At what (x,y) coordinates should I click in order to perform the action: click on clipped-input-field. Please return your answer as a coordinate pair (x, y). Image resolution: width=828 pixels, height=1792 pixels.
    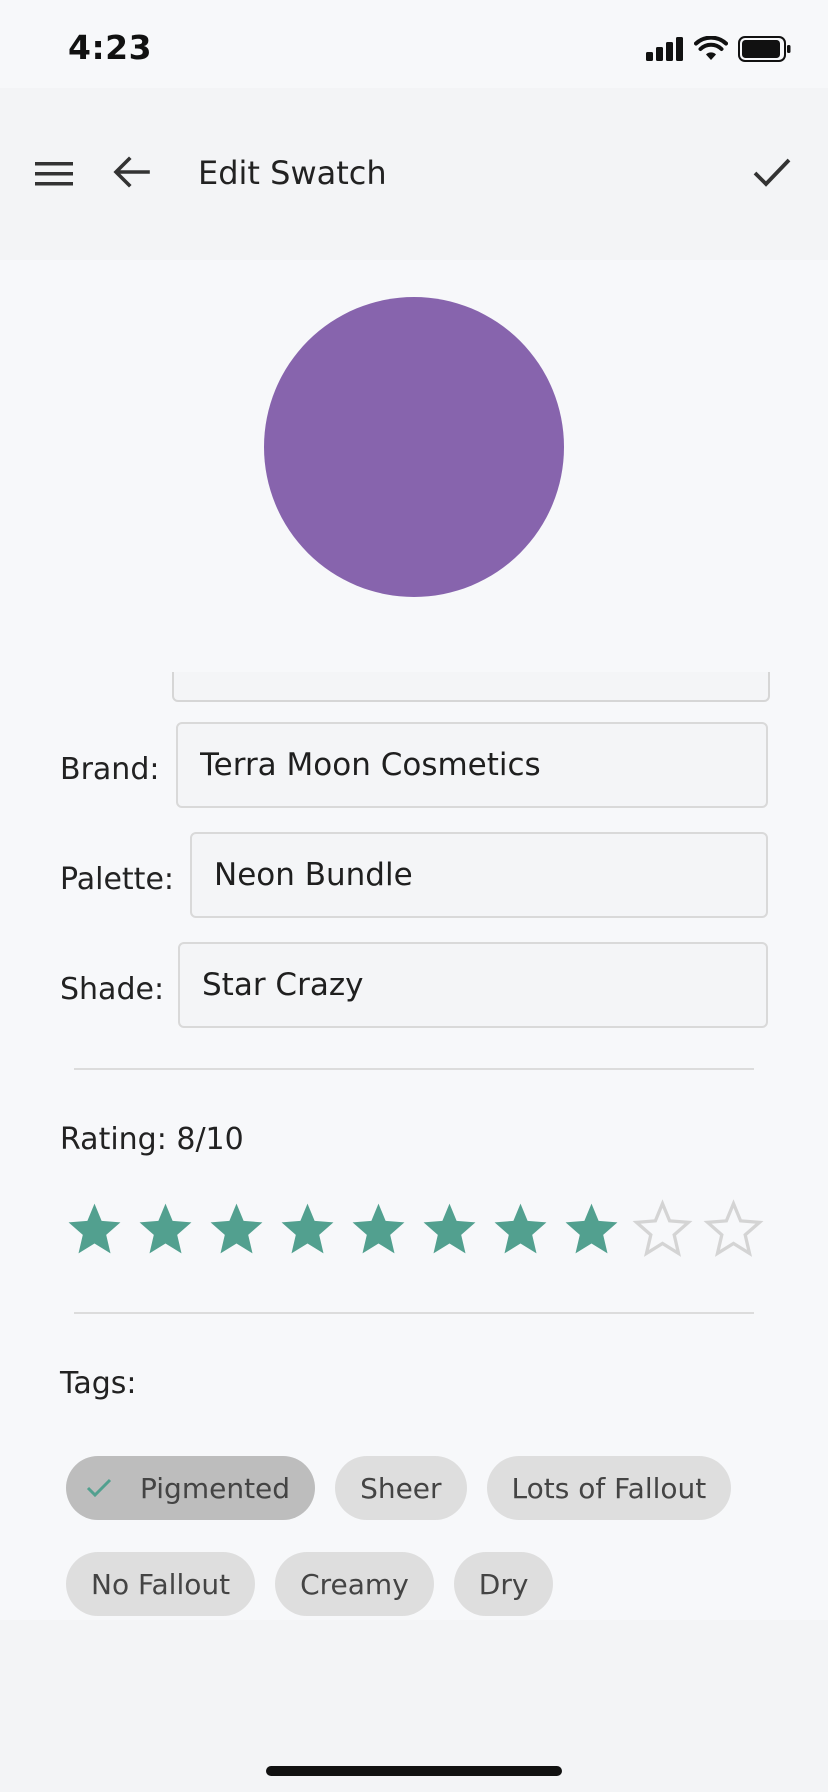
    Looking at the image, I should click on (471, 687).